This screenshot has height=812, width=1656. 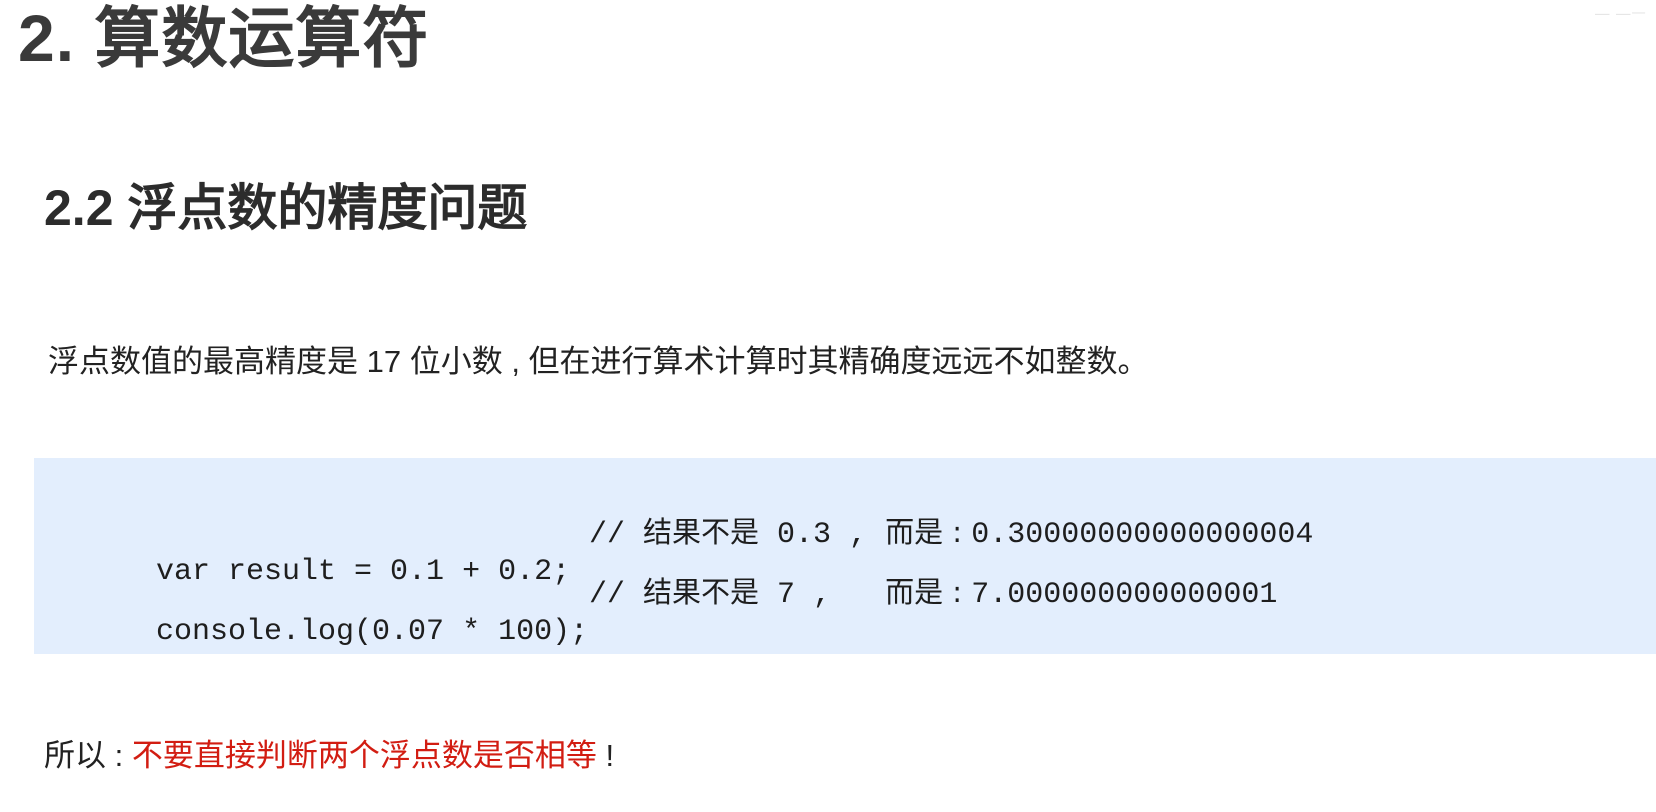 I want to click on conclusion-warning: 不要直接判断两个浮点数是否相等, so click(x=364, y=755).